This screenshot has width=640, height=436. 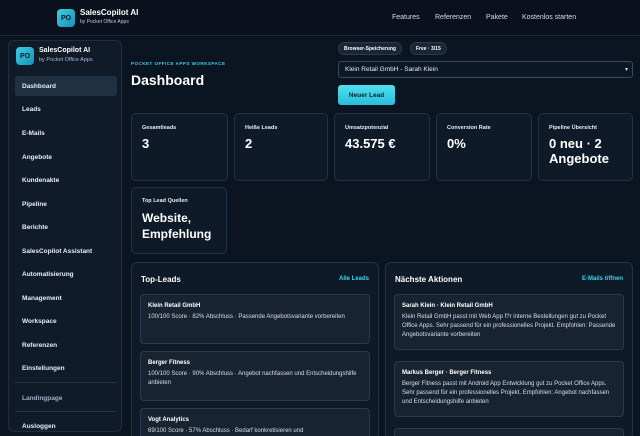 I want to click on stat-value: 3, so click(x=146, y=143).